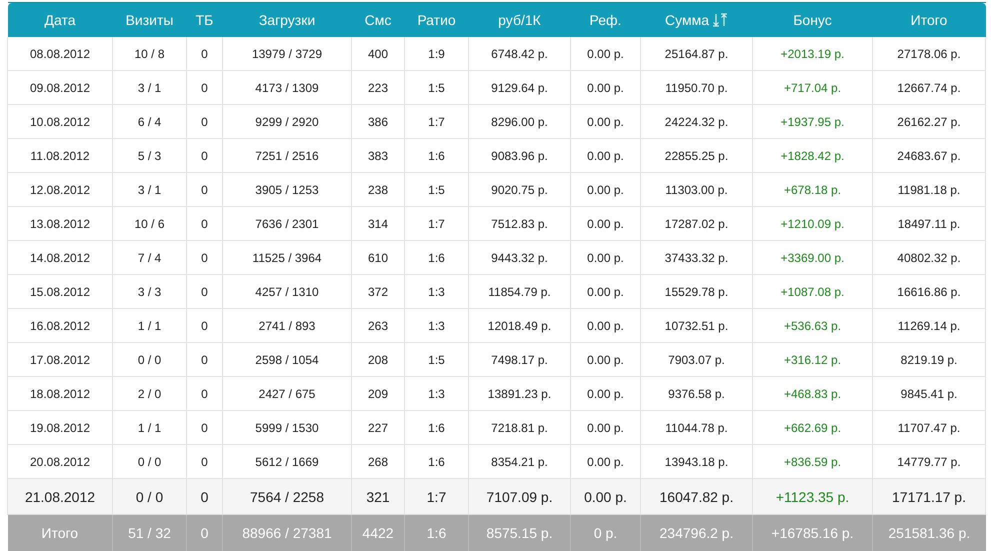 The width and height of the screenshot is (991, 551). What do you see at coordinates (812, 223) in the screenshot?
I see `table-cell: +1210.09 р.` at bounding box center [812, 223].